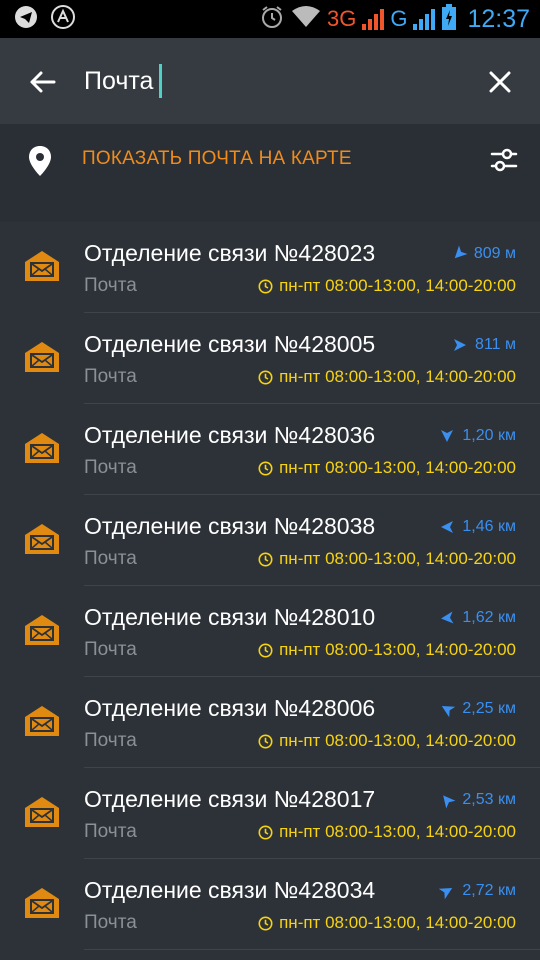  I want to click on search-bar: Почта, so click(270, 81).